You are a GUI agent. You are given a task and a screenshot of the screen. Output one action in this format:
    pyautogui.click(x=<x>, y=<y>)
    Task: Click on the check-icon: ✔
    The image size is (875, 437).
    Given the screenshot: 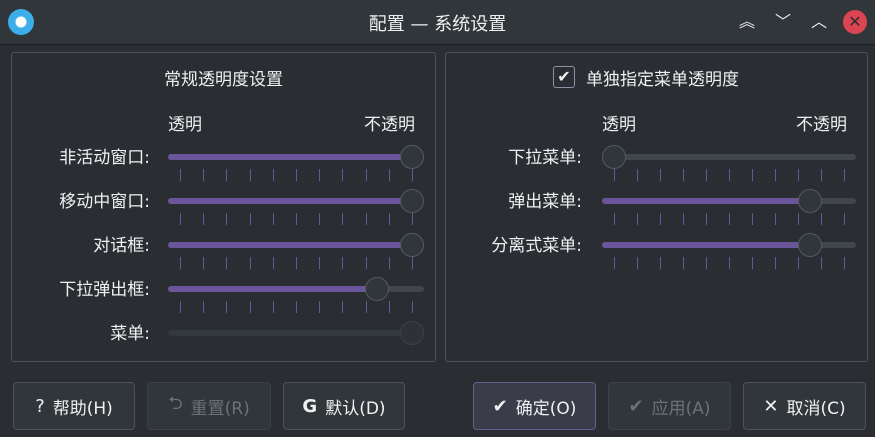 What is the action you would take?
    pyautogui.click(x=636, y=406)
    